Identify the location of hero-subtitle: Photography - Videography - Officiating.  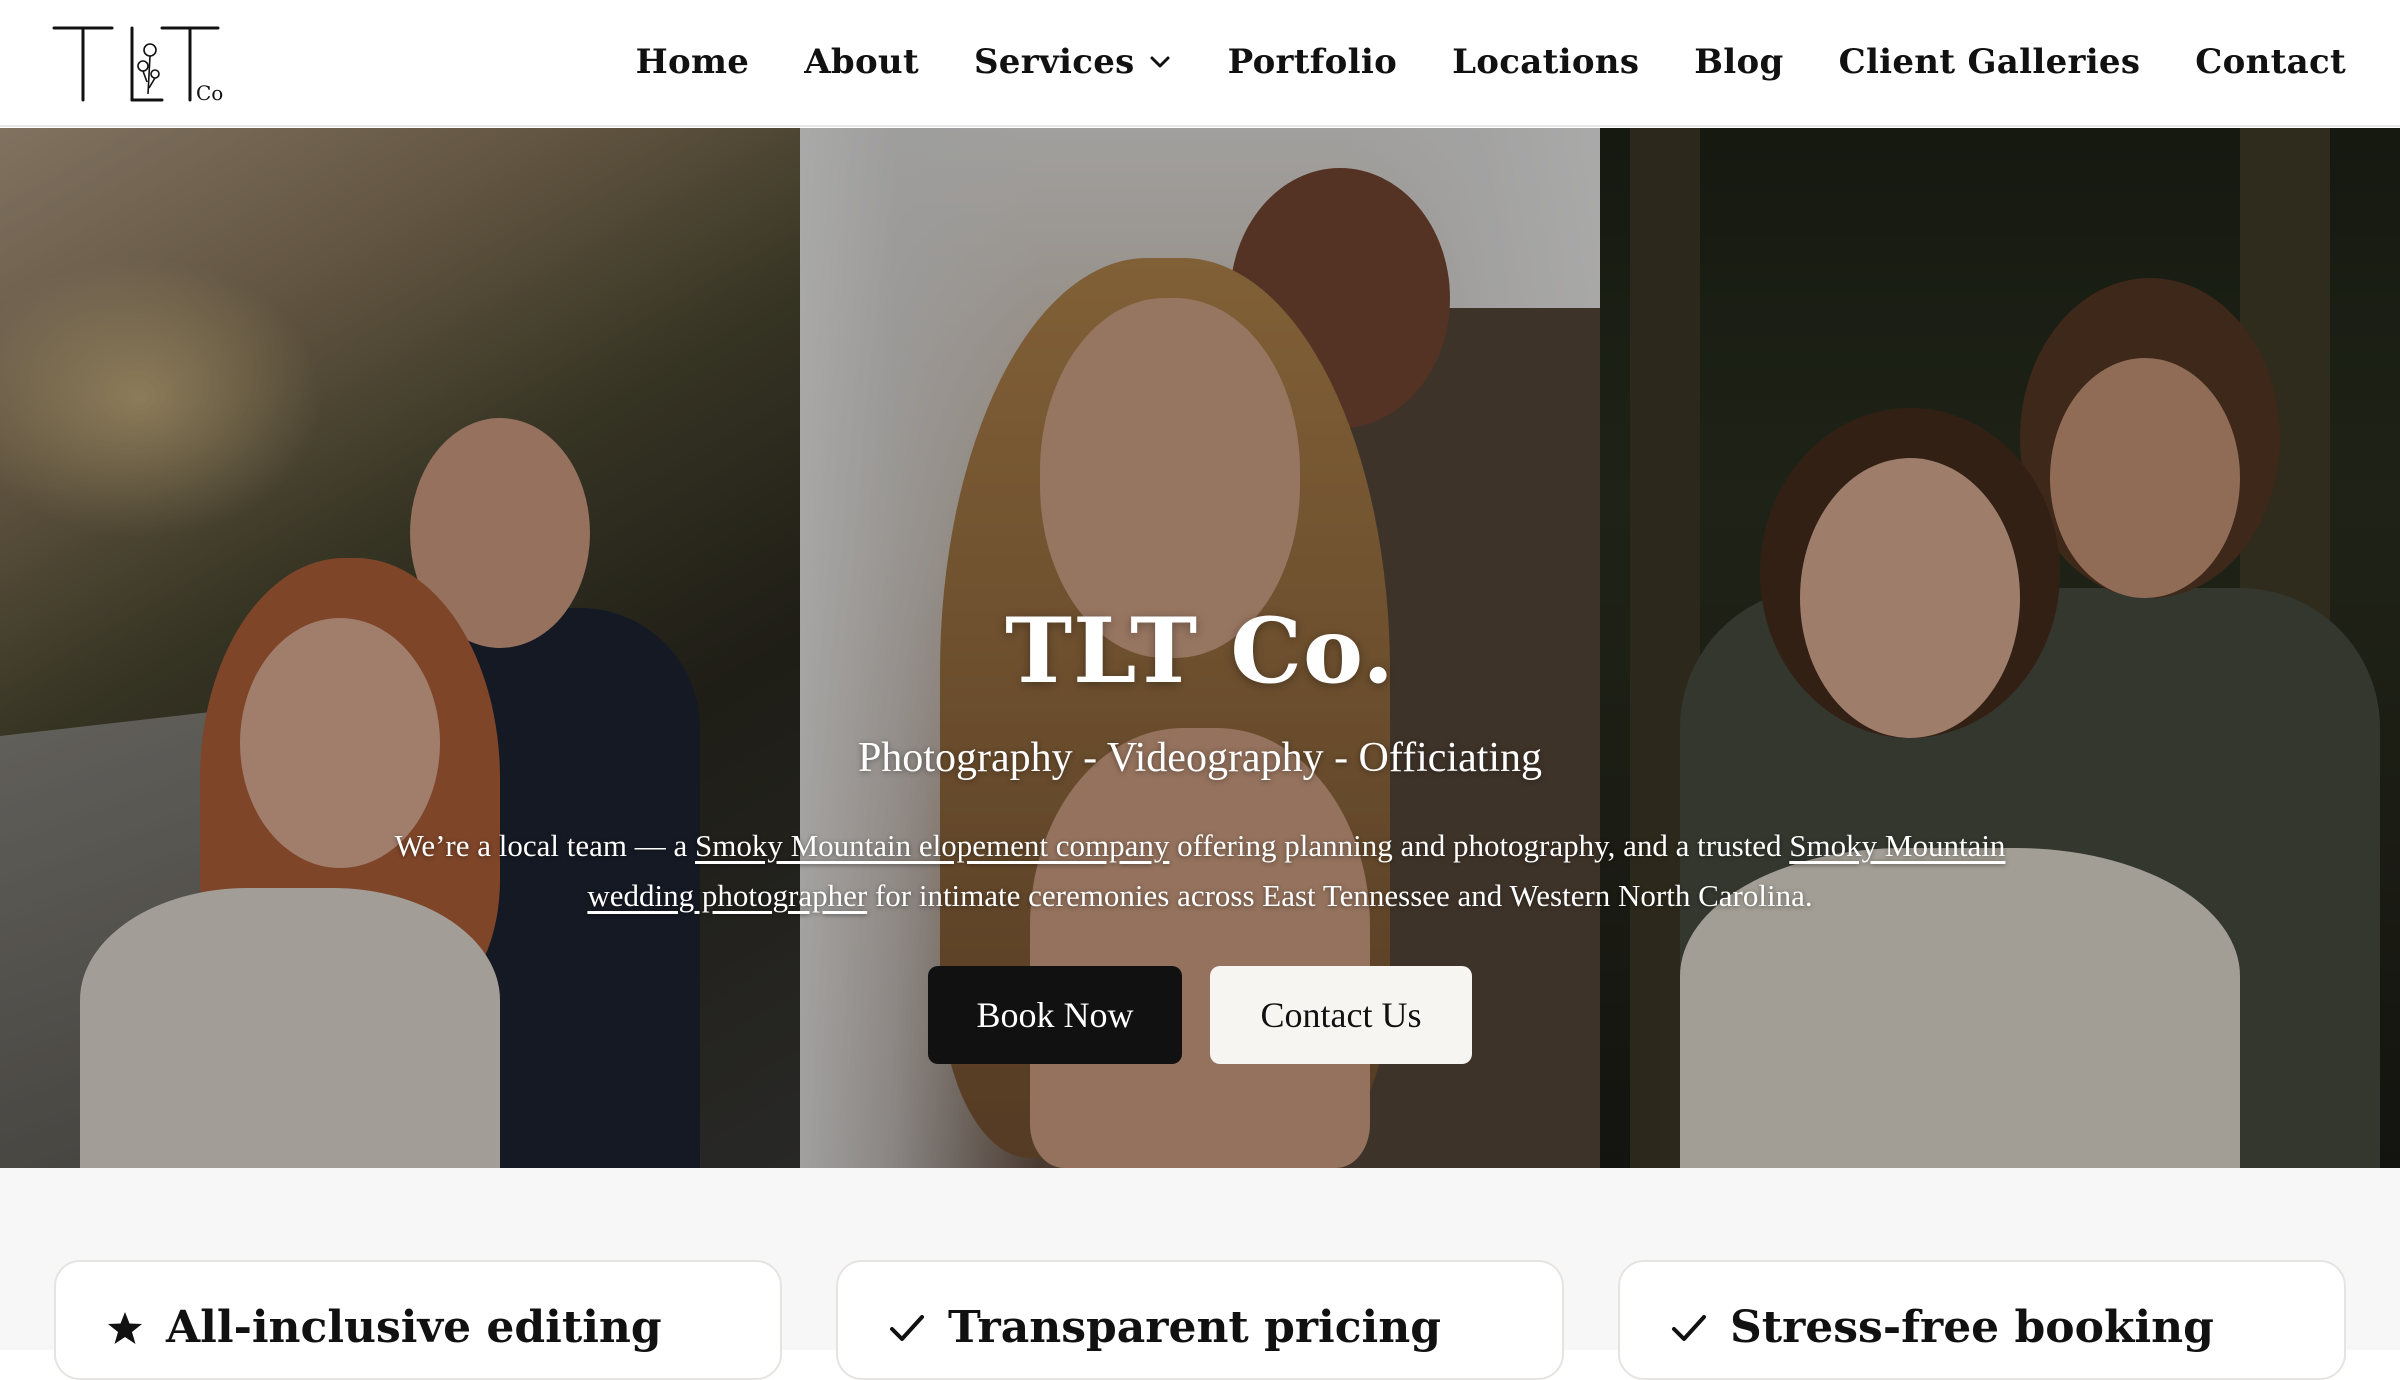
(1200, 758).